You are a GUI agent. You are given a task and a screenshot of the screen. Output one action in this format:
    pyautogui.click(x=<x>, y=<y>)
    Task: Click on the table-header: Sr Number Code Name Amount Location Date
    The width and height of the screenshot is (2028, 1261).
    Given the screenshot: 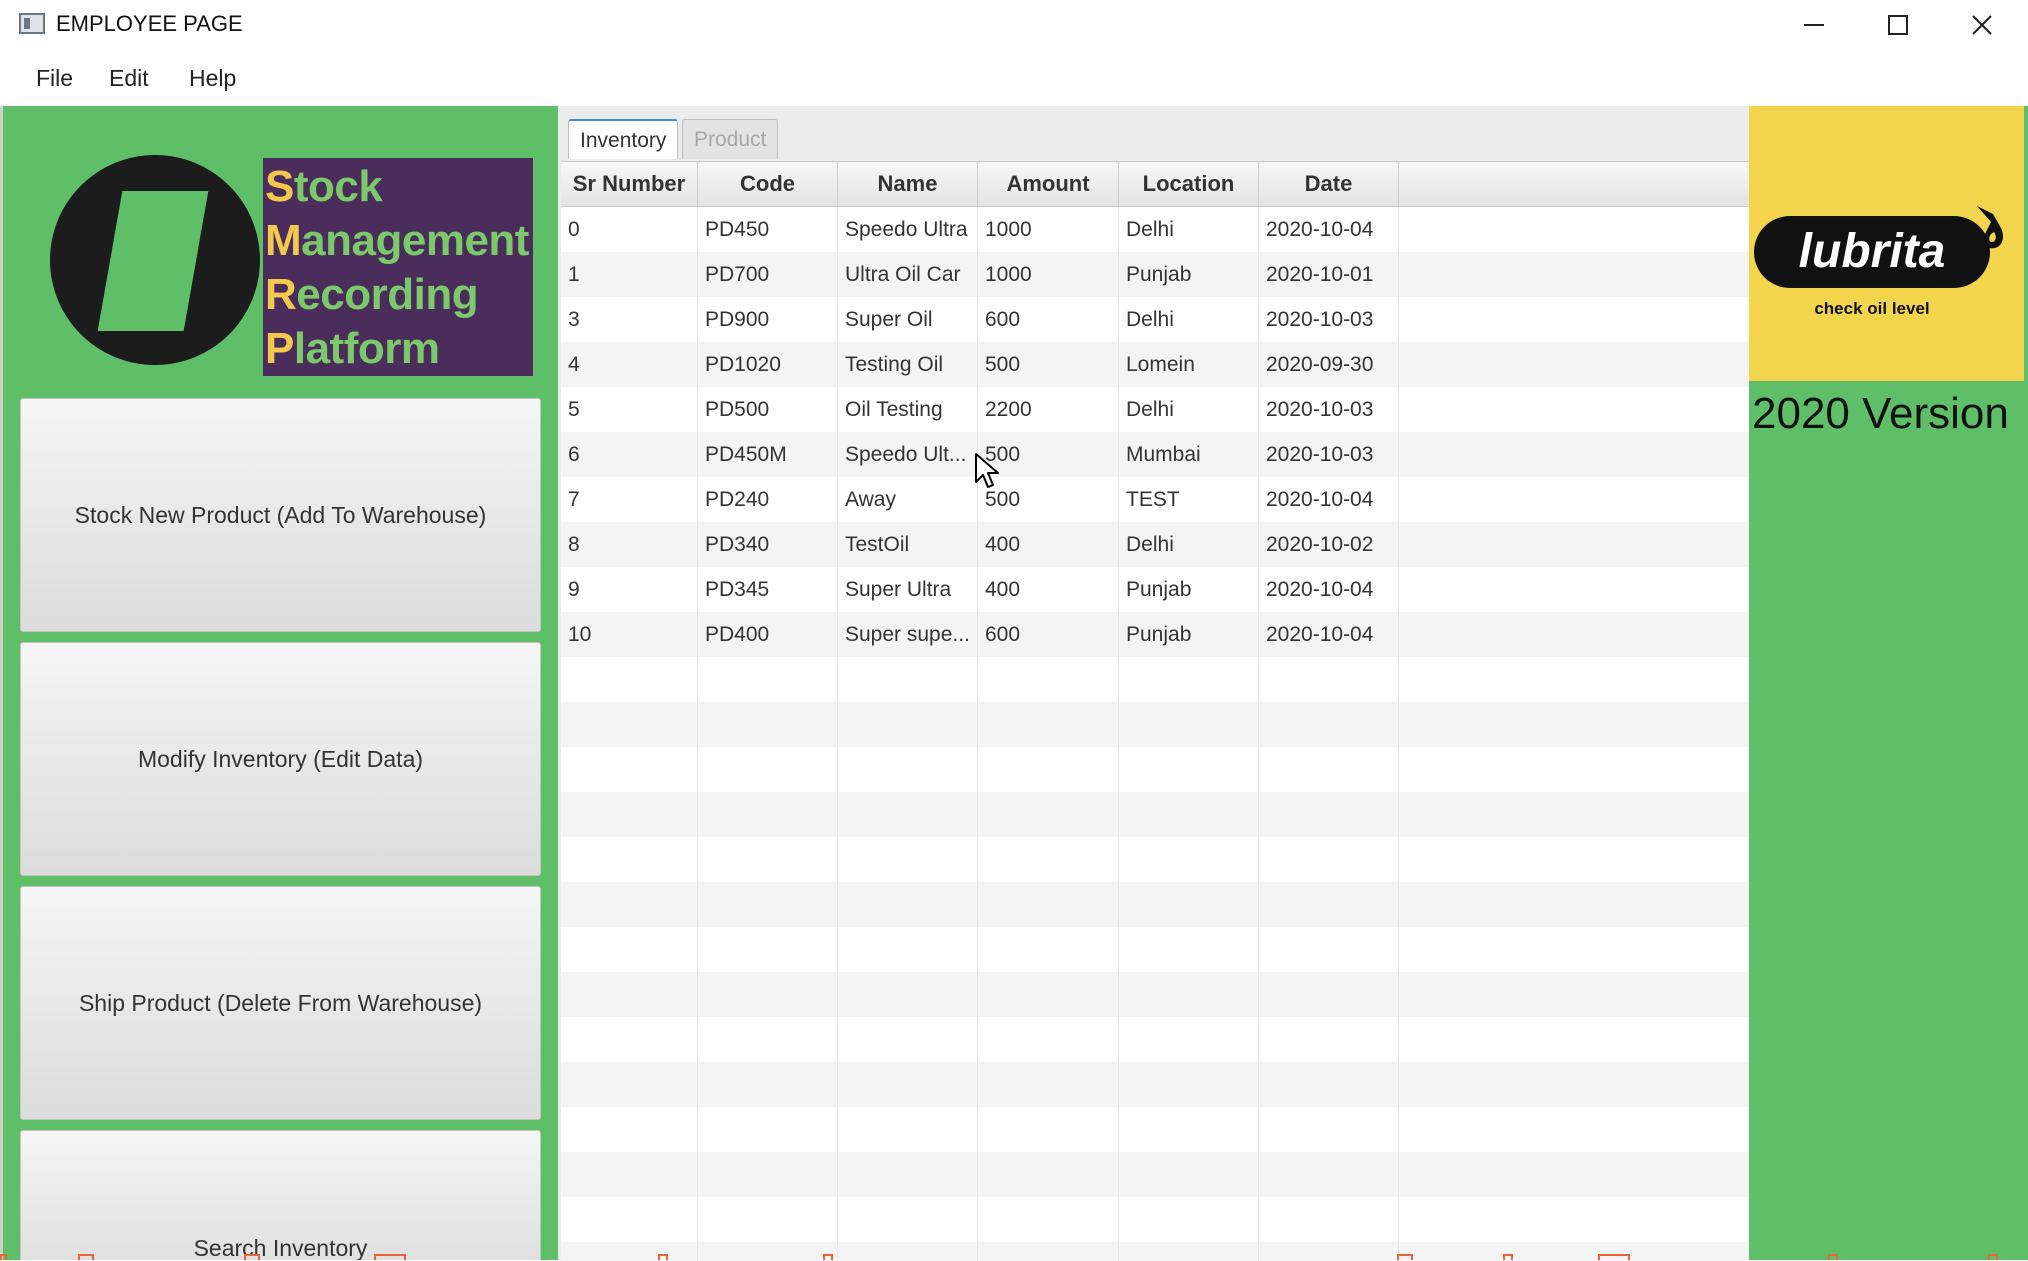 What is the action you would take?
    pyautogui.click(x=1155, y=184)
    